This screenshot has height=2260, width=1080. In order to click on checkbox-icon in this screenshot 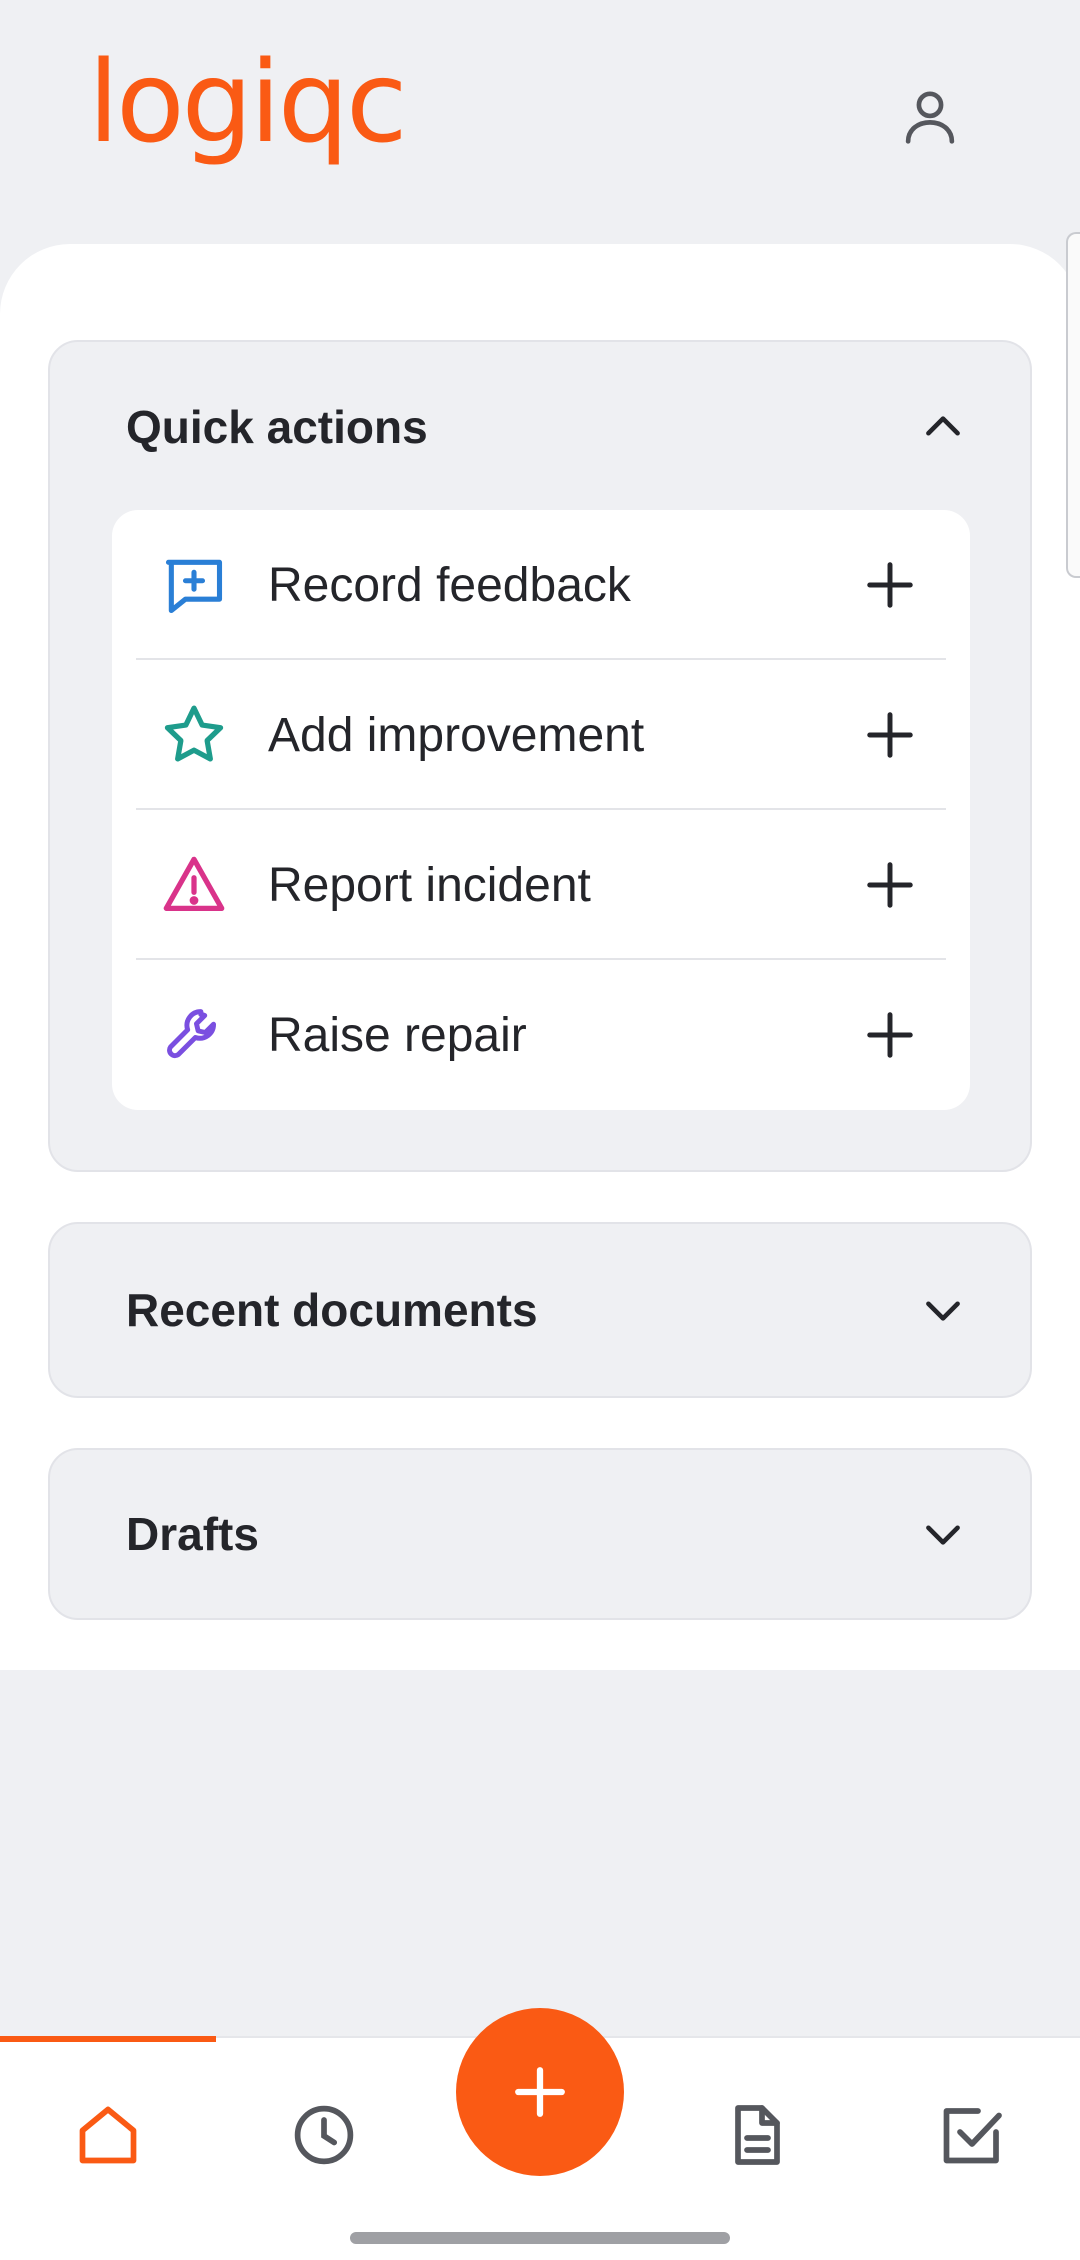, I will do `click(972, 2136)`.